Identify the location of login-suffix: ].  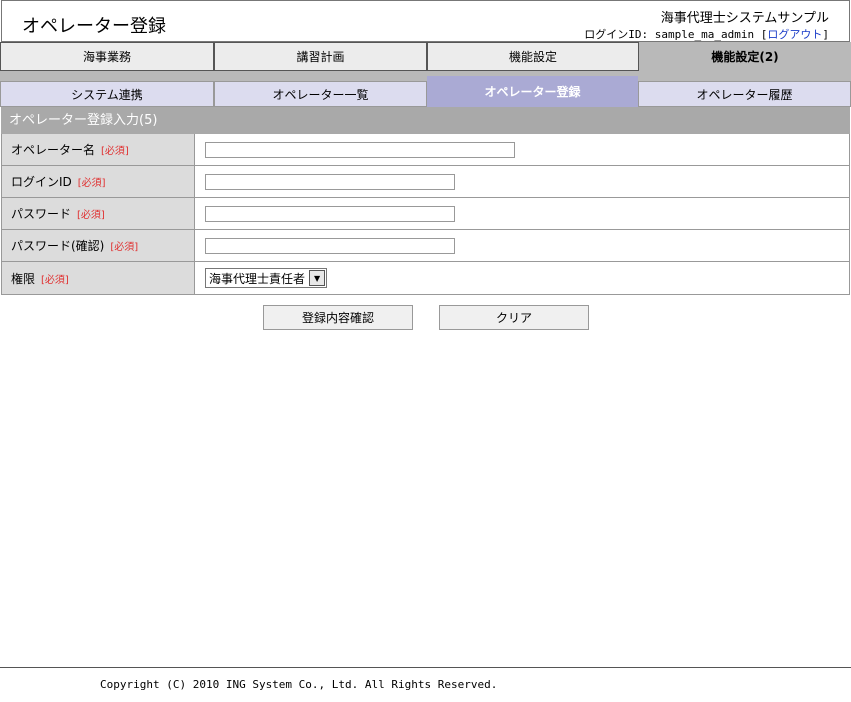
(825, 34).